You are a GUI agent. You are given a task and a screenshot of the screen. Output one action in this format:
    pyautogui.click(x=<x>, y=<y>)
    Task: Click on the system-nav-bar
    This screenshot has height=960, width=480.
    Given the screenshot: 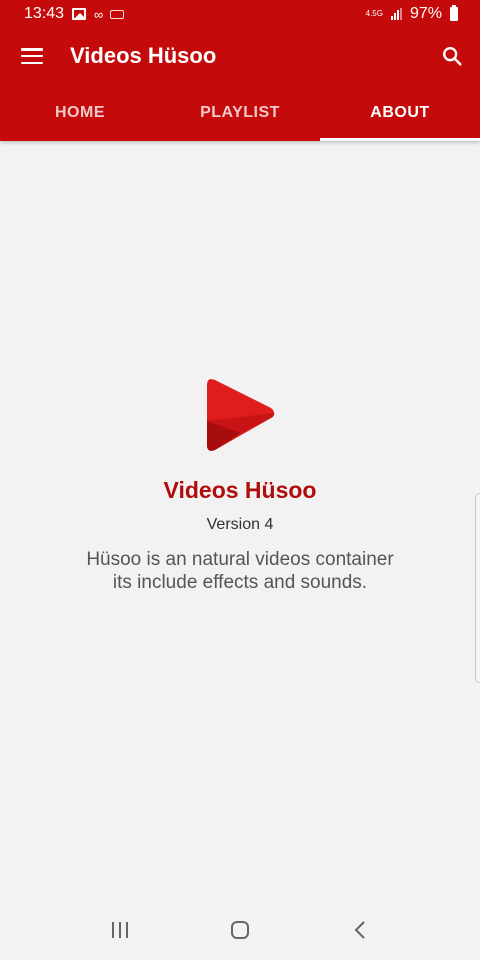 What is the action you would take?
    pyautogui.click(x=240, y=930)
    